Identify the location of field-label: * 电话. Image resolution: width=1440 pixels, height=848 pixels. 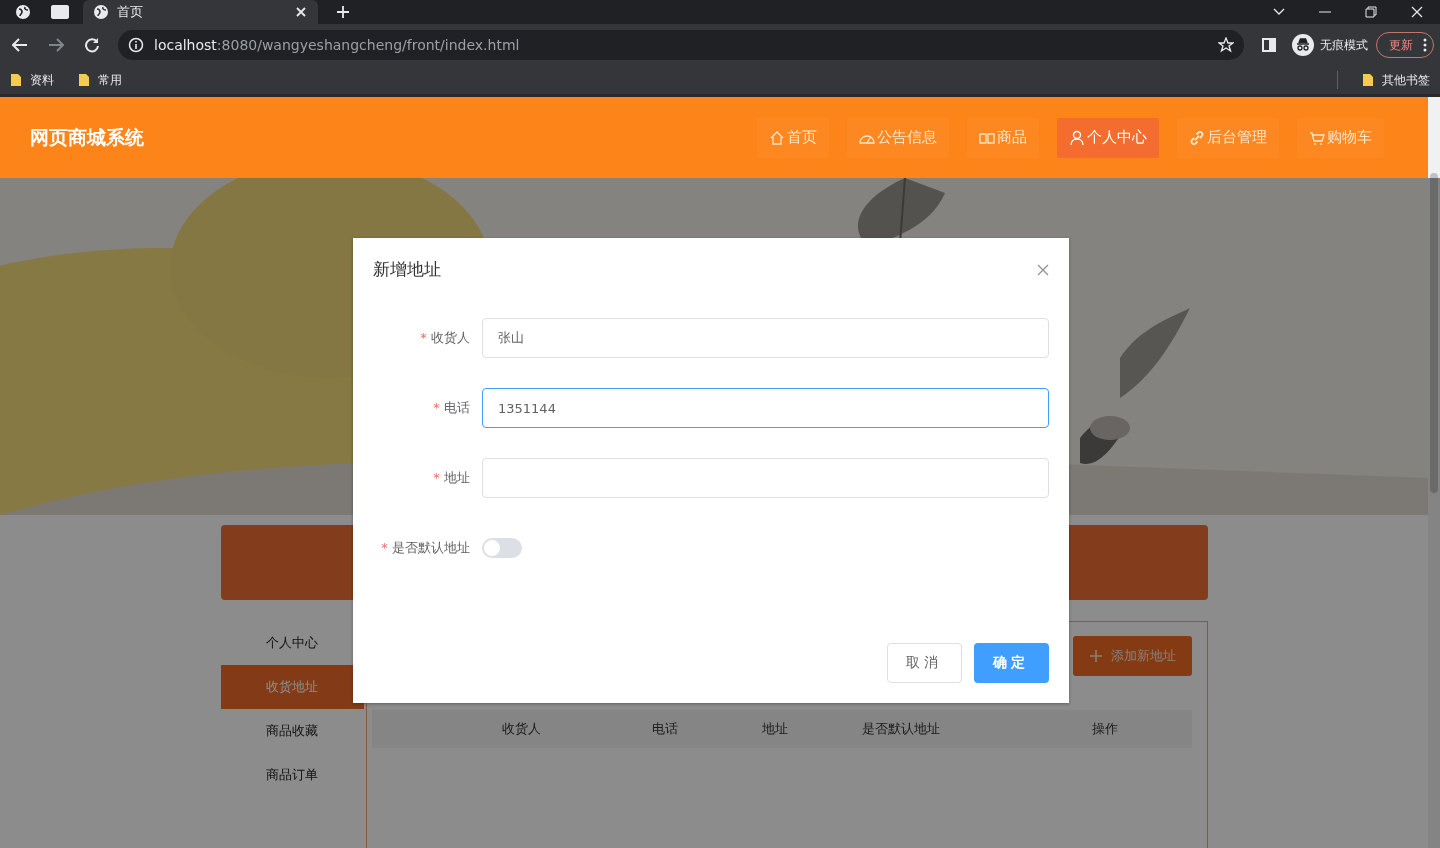
(451, 408).